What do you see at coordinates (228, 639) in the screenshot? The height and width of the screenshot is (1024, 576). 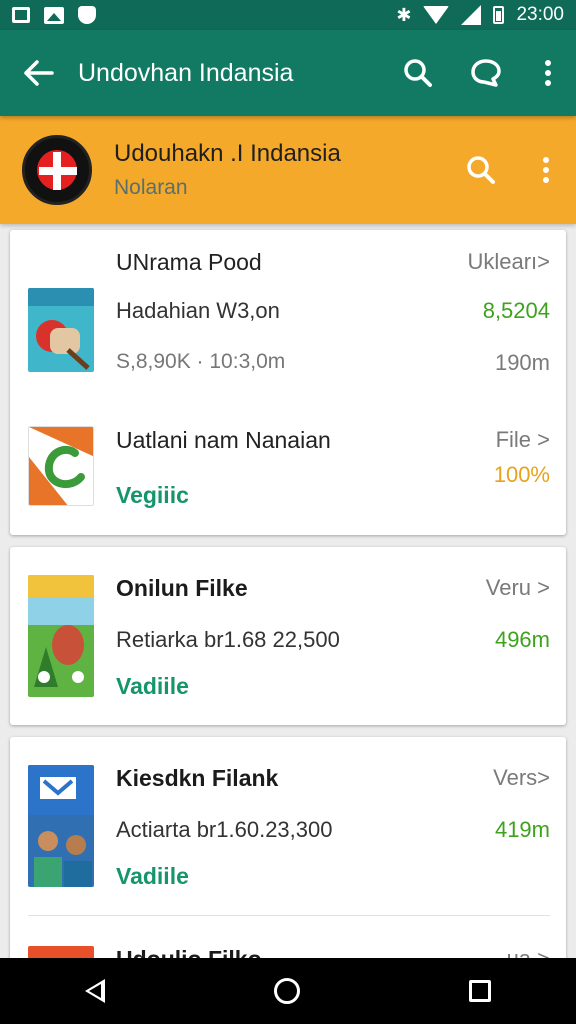 I see `file-subtitle: Retiarka br1.68 22,500` at bounding box center [228, 639].